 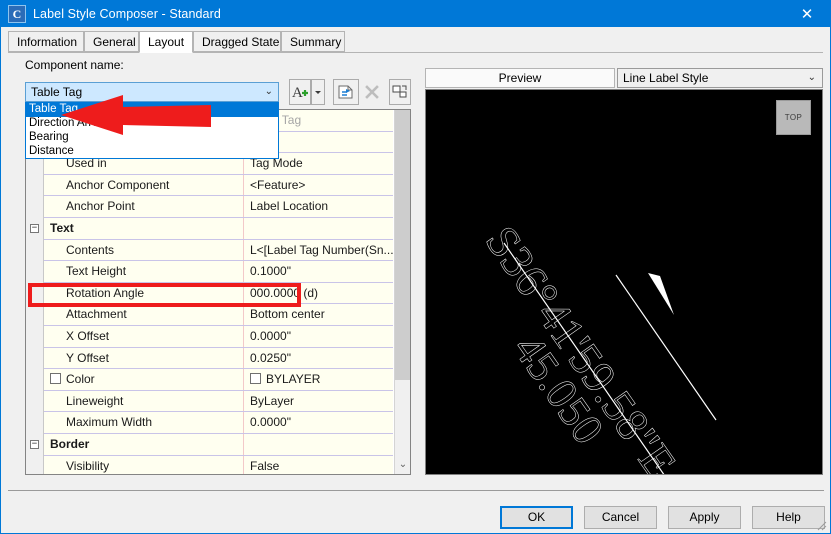 I want to click on property-value-color: BYLAYER, so click(x=318, y=379).